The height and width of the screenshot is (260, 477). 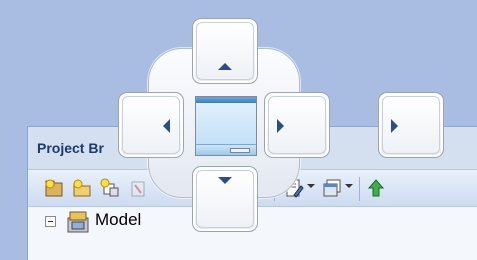 I want to click on dock-bottom-button, so click(x=225, y=199).